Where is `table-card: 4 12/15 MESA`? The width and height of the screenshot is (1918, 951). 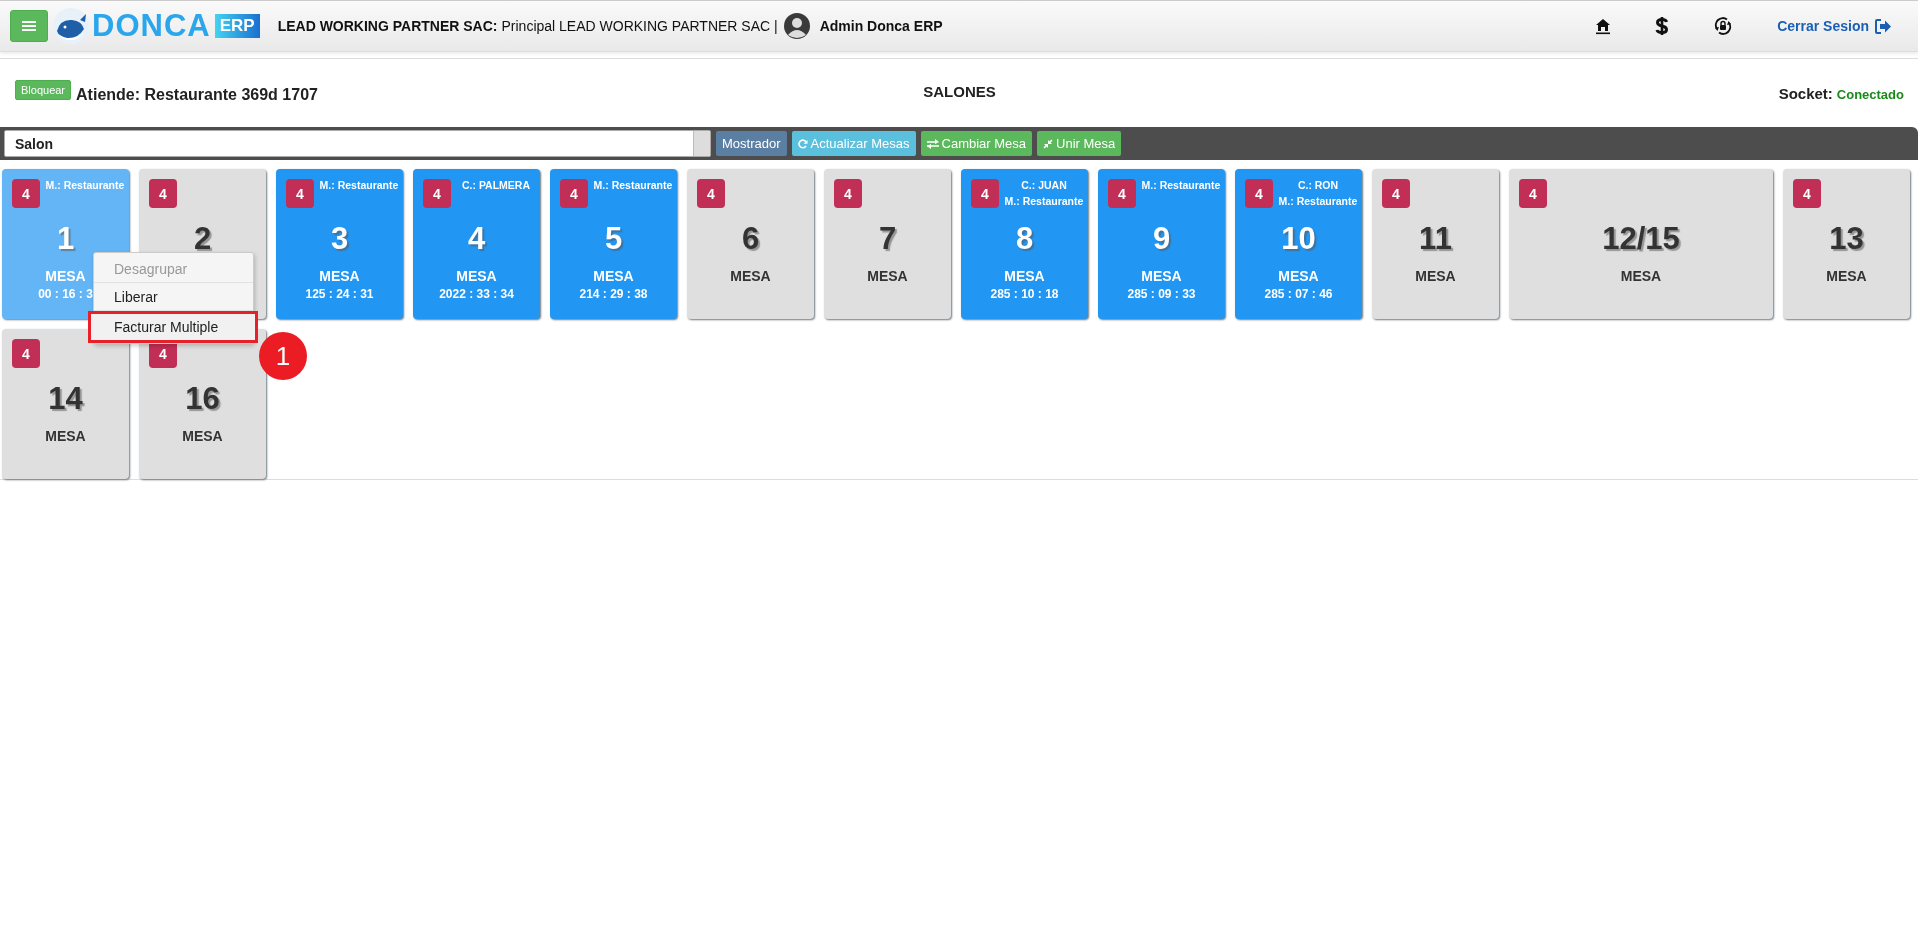
table-card: 4 12/15 MESA is located at coordinates (1641, 244).